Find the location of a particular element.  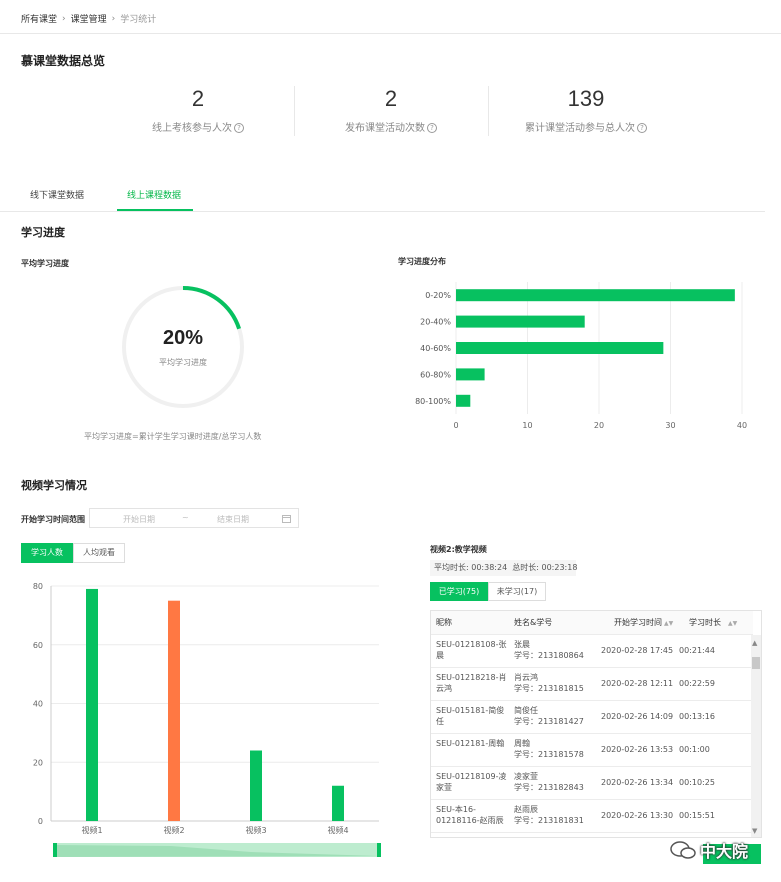

tab-unlearned: 未学习(17) is located at coordinates (517, 591).